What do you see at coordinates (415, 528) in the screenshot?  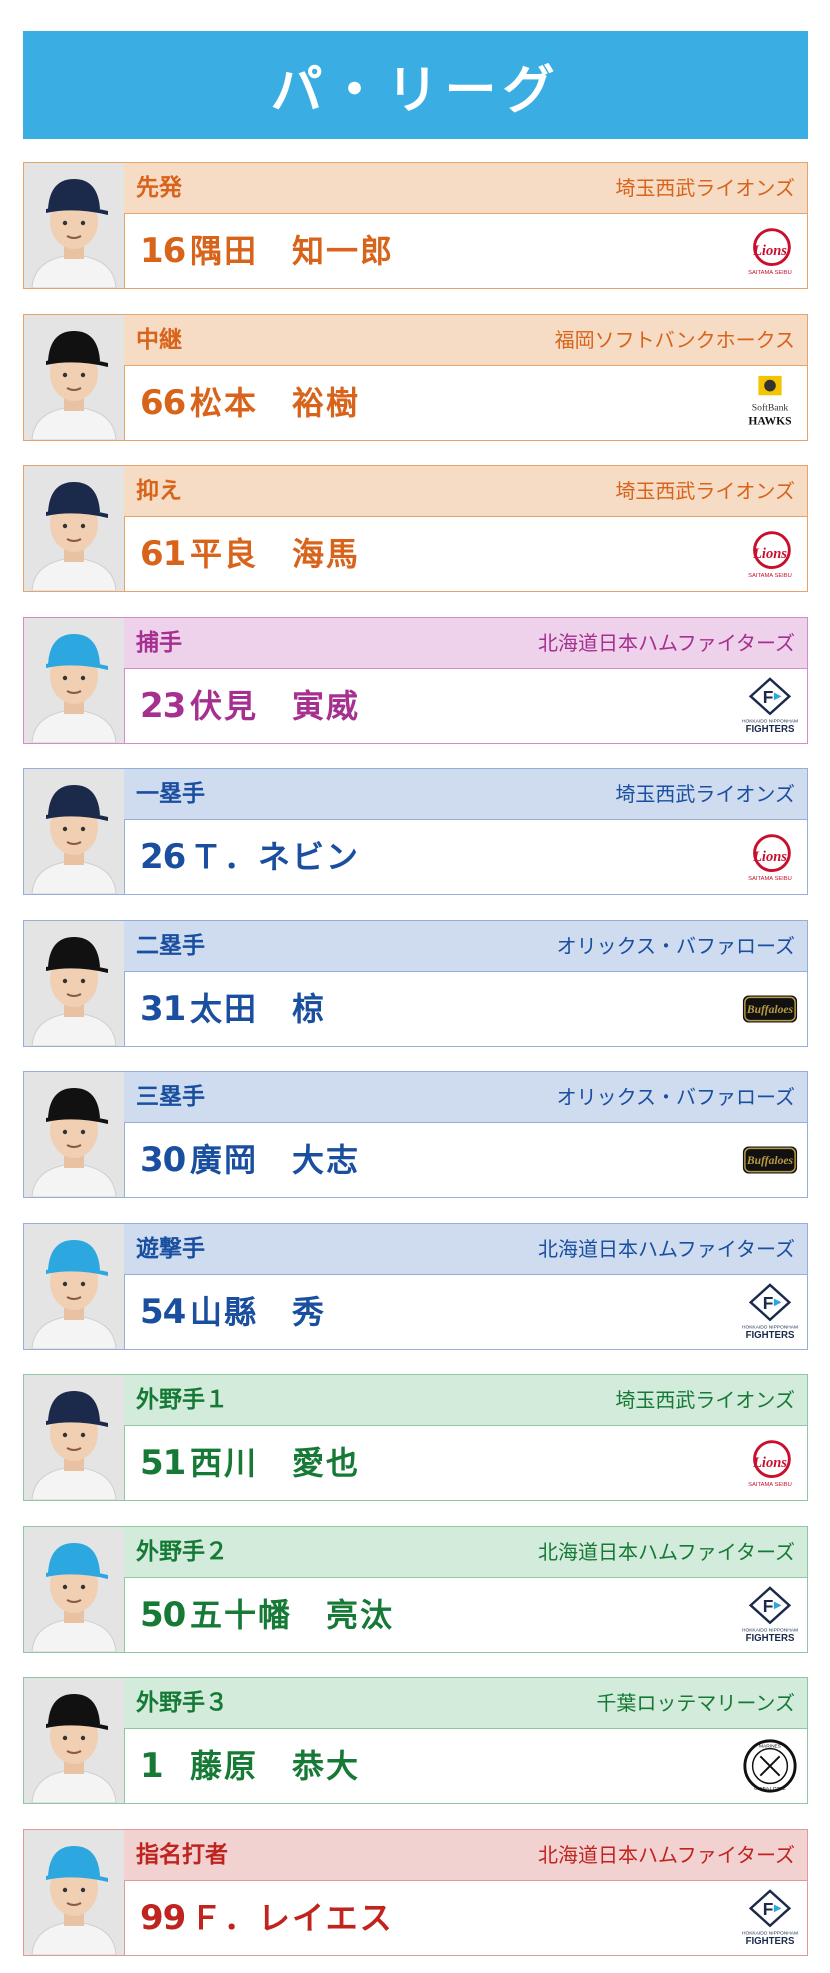 I see `player-card: 抑え 埼玉西武ライオンズ 61 平良 海馬 Lions SAITAMA SEIBU` at bounding box center [415, 528].